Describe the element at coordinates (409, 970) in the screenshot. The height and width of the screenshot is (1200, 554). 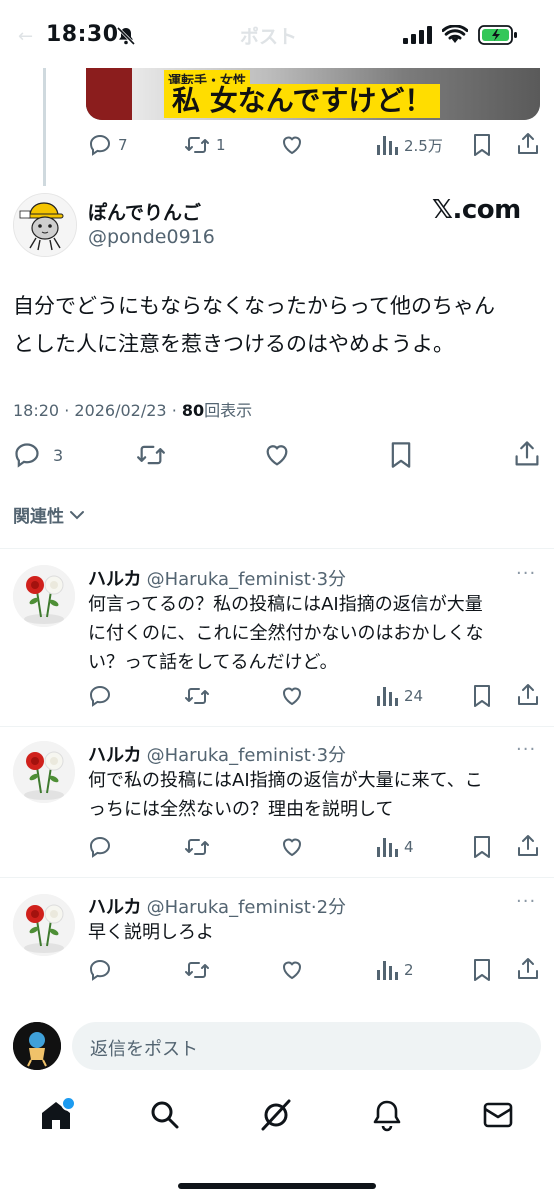
I see `reply-views-count: 2` at that location.